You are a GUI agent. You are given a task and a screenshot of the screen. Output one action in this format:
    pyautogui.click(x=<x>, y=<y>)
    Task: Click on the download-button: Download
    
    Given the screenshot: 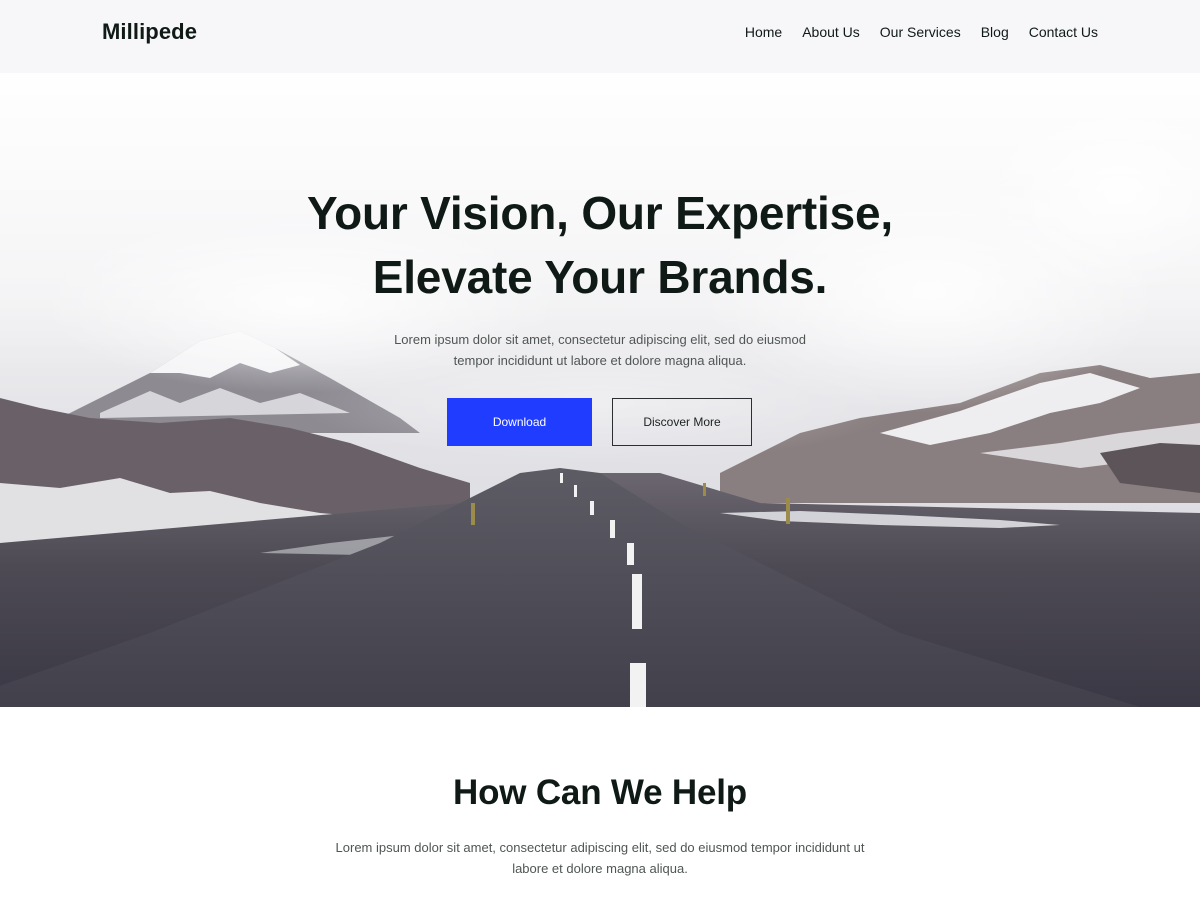 What is the action you would take?
    pyautogui.click(x=519, y=422)
    